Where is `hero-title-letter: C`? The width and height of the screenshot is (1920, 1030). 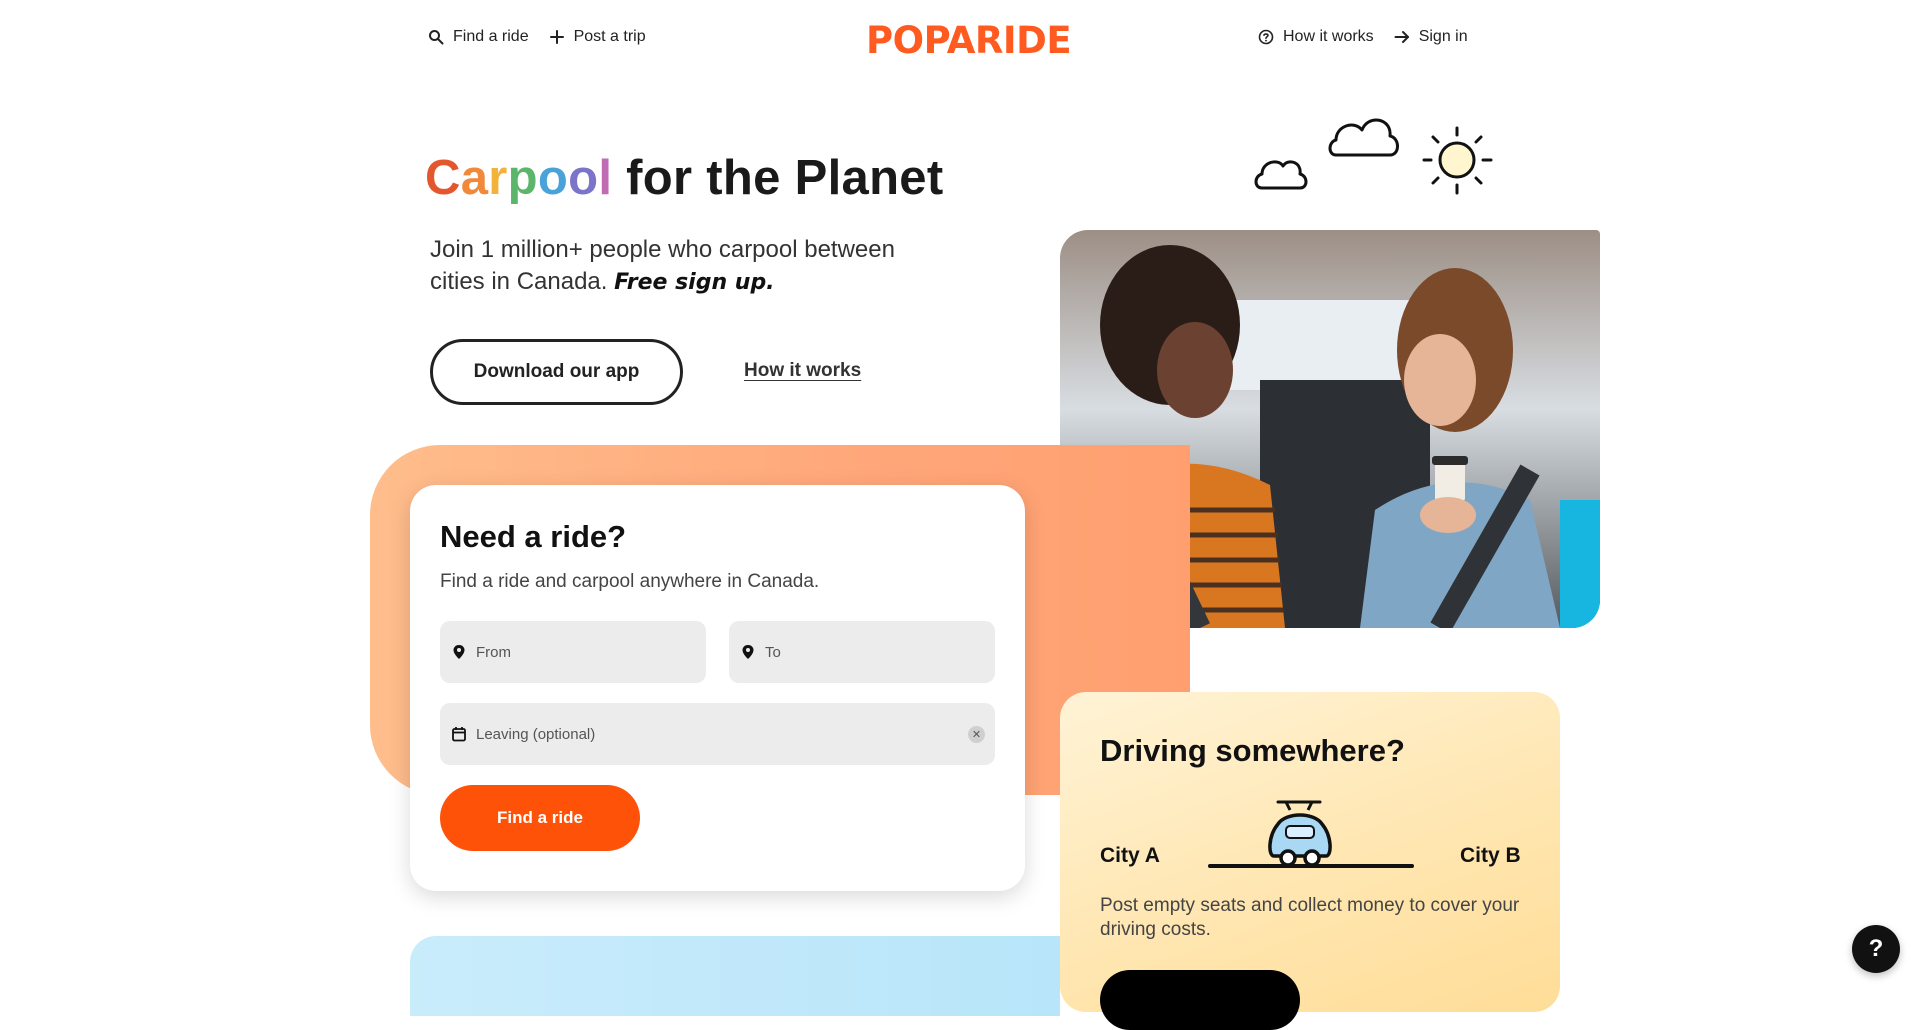
hero-title-letter: C is located at coordinates (443, 178).